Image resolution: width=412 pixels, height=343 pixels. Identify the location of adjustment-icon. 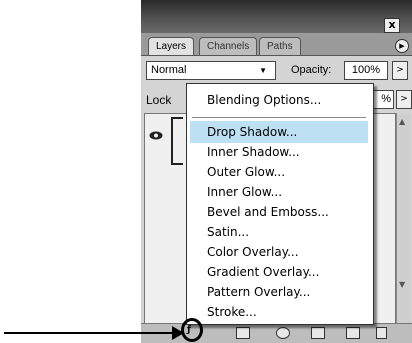
(283, 333).